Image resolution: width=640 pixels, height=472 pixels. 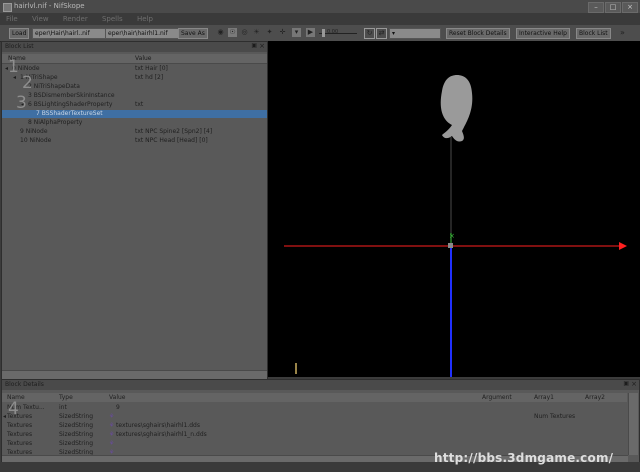 What do you see at coordinates (524, 458) in the screenshot?
I see `watermark-text: http://bbs.3dmgame.com/` at bounding box center [524, 458].